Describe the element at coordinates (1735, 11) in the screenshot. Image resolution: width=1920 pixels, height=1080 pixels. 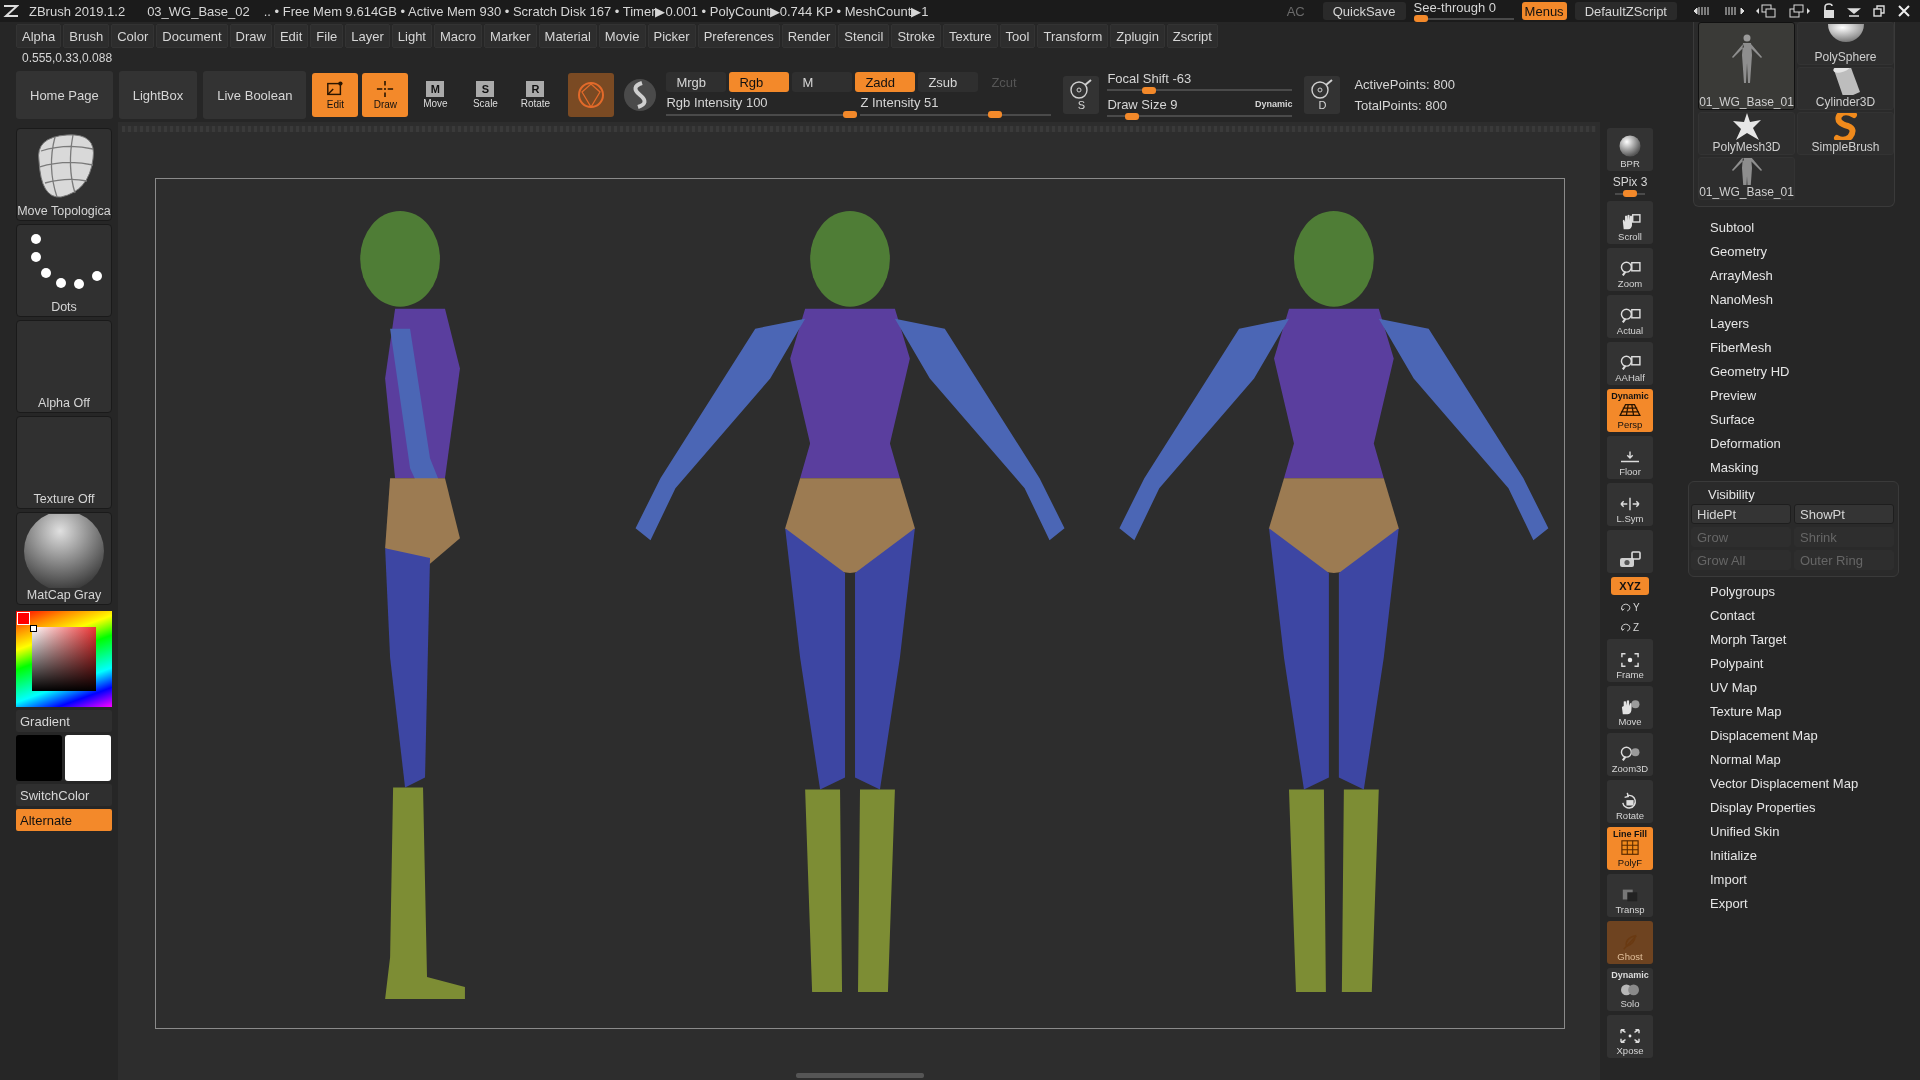
I see `stripes-icon` at that location.